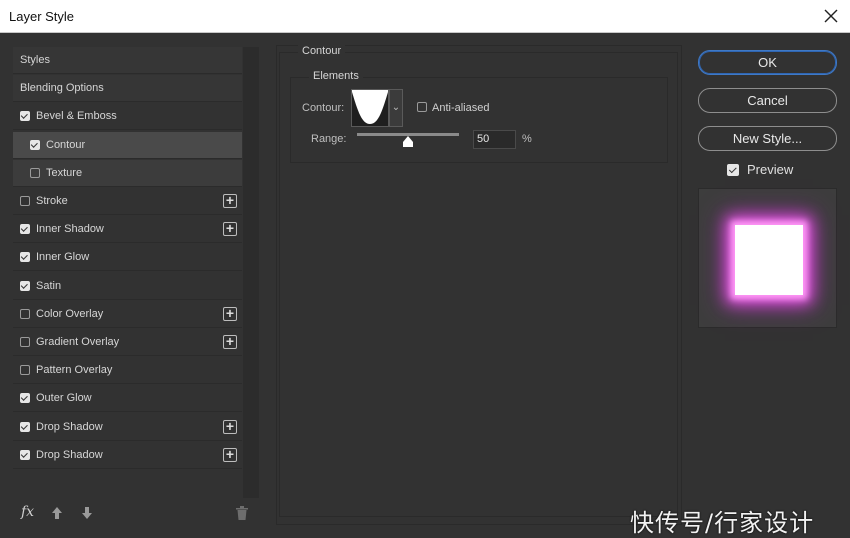 The image size is (850, 538). Describe the element at coordinates (461, 108) in the screenshot. I see `anti-aliased-label: Anti-aliased` at that location.